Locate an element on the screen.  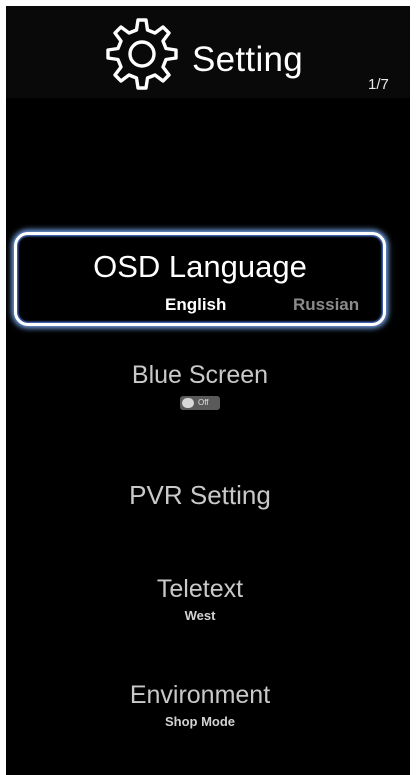
gear-icon is located at coordinates (142, 54).